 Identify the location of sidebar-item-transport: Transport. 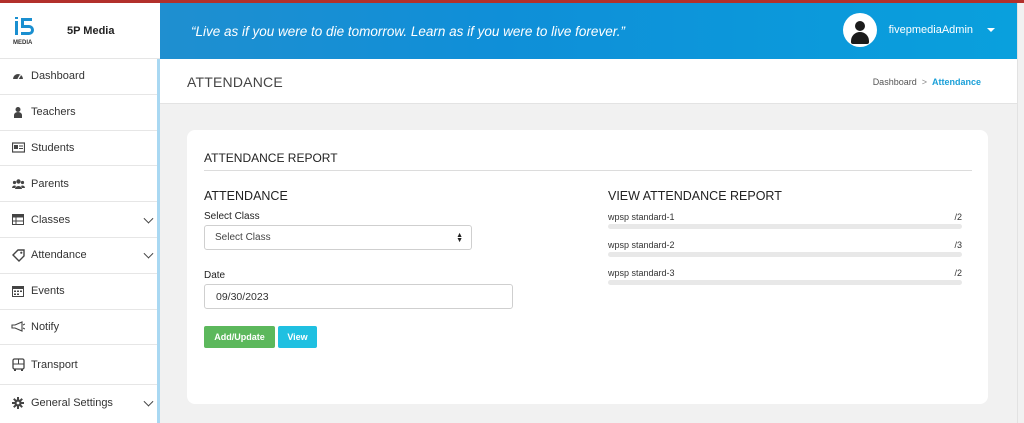
(78, 365).